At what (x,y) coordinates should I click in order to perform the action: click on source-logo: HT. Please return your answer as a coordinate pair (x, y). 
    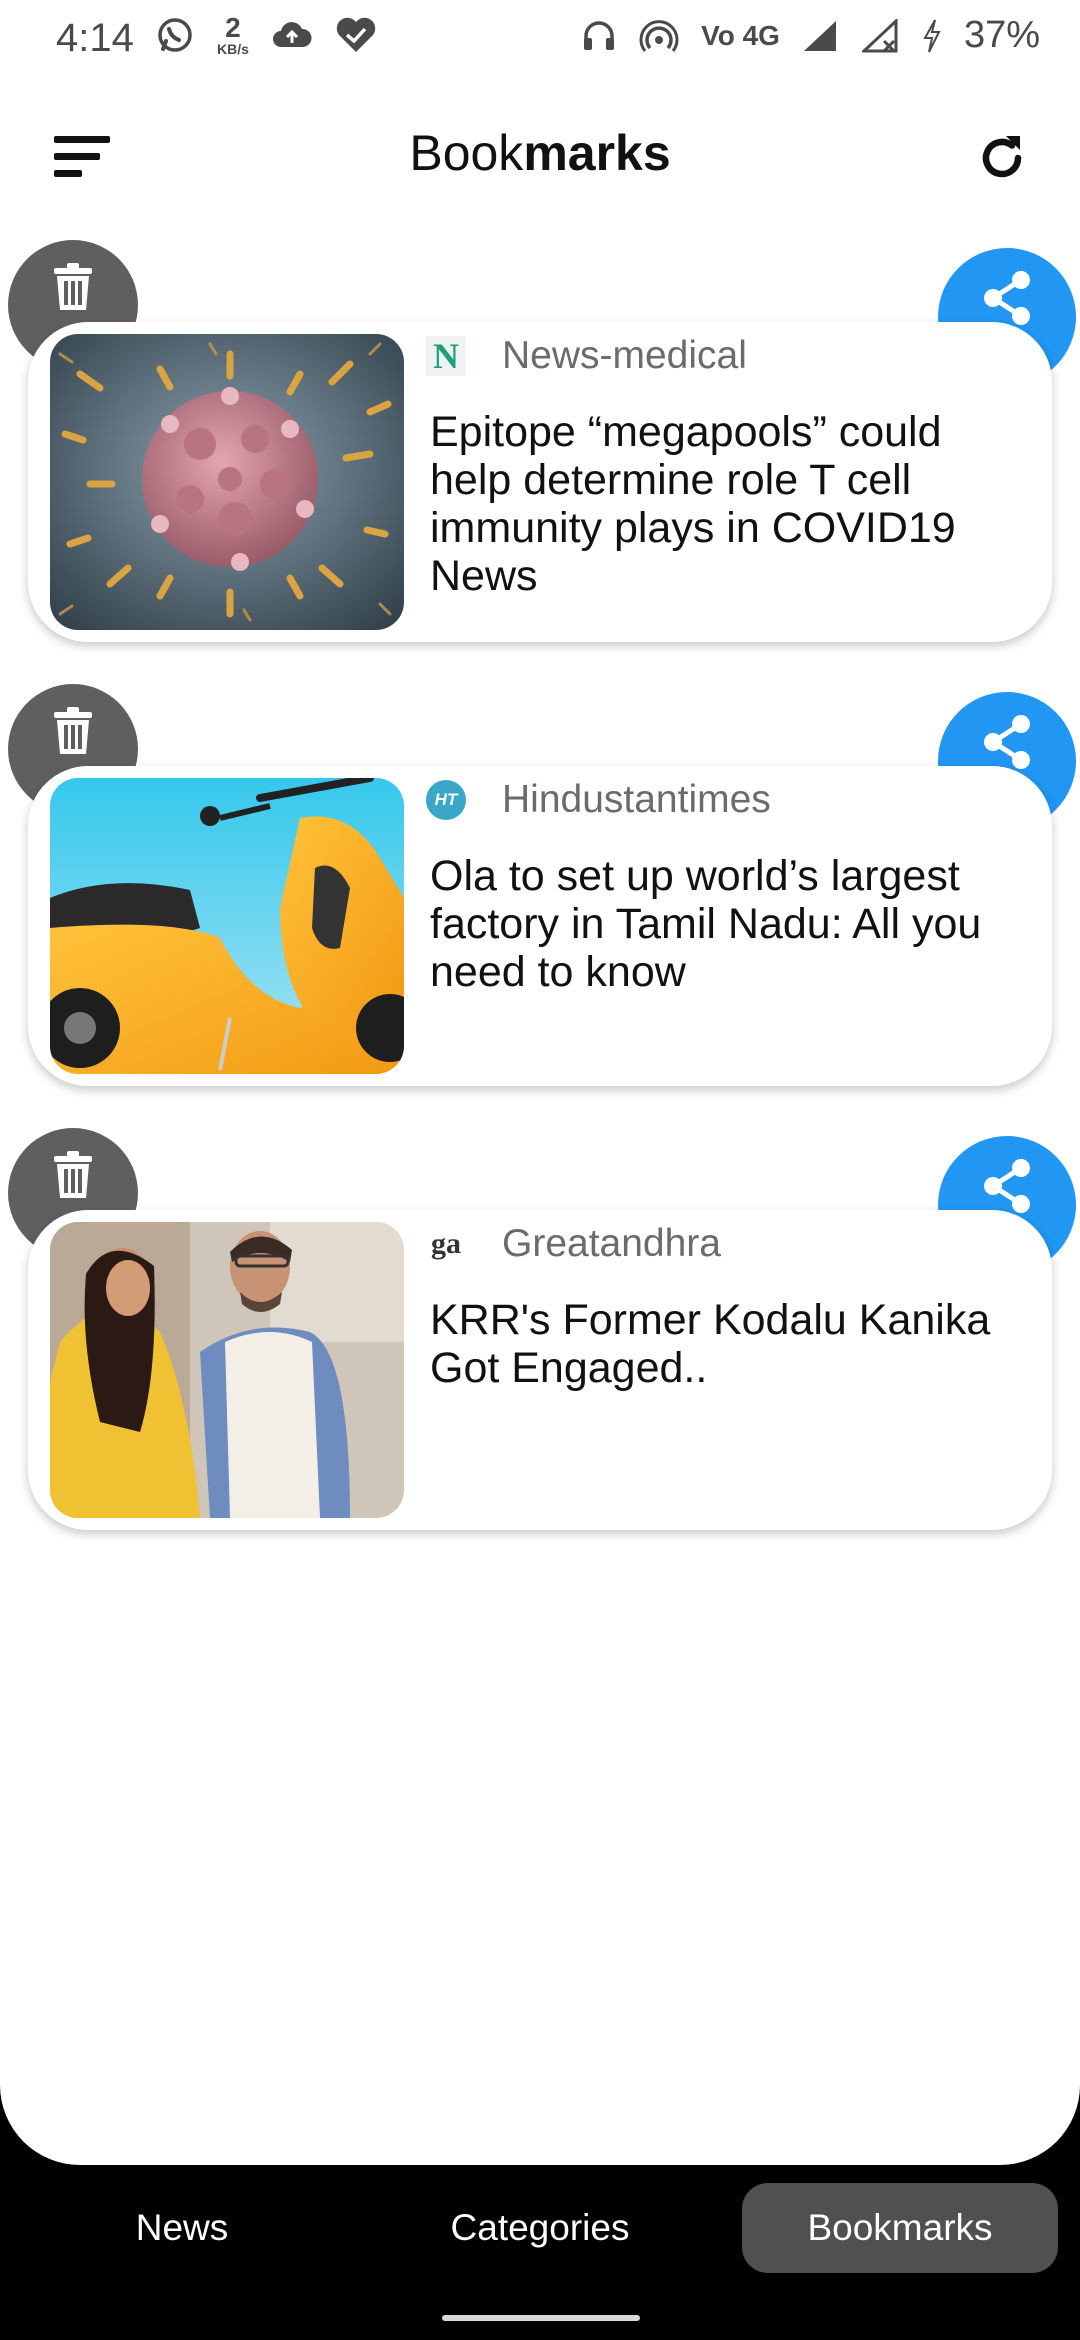
    Looking at the image, I should click on (446, 800).